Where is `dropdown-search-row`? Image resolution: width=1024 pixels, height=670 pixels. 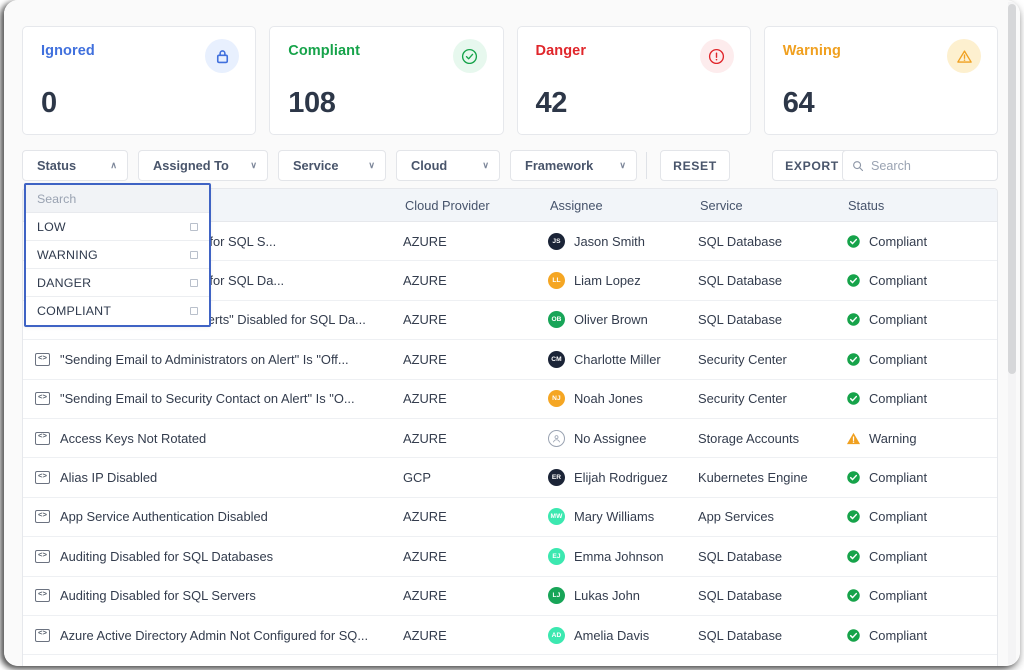
dropdown-search-row is located at coordinates (117, 199).